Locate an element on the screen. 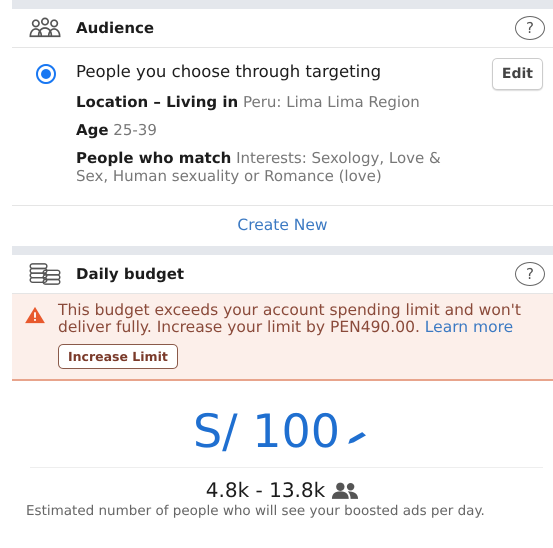 This screenshot has width=553, height=548. warning-icon is located at coordinates (35, 315).